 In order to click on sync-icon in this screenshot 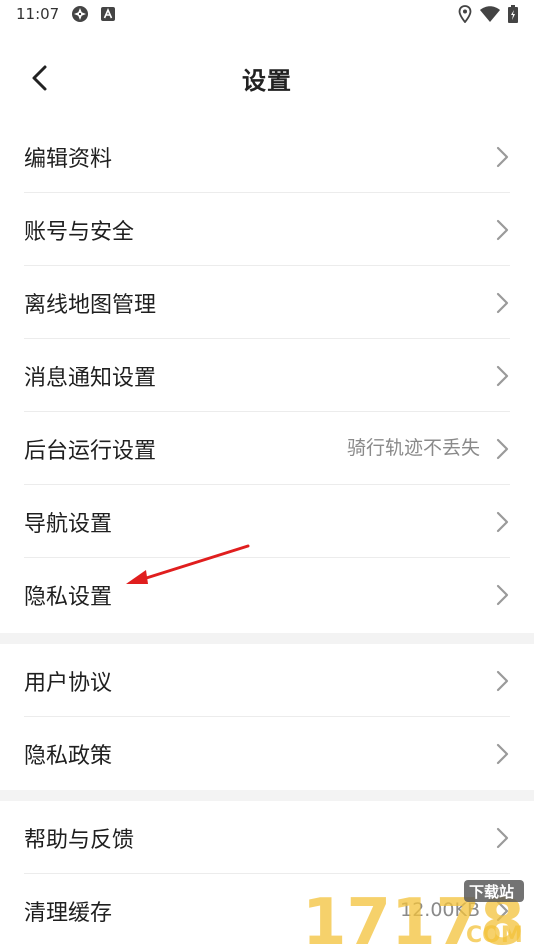, I will do `click(80, 14)`.